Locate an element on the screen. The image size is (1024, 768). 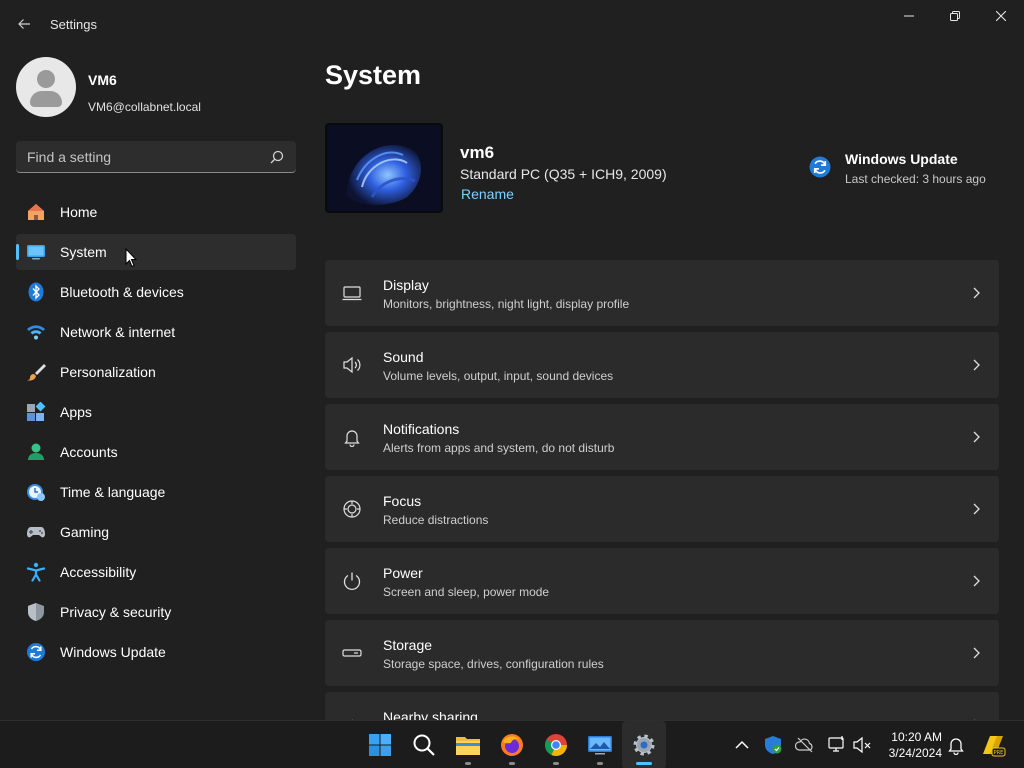
copilot-preview-icon: PRE is located at coordinates (993, 745).